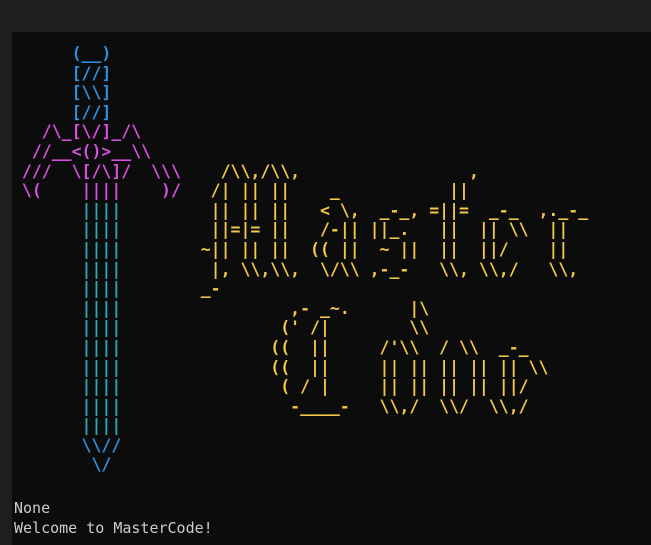  I want to click on sword-line: (__), so click(62, 53).